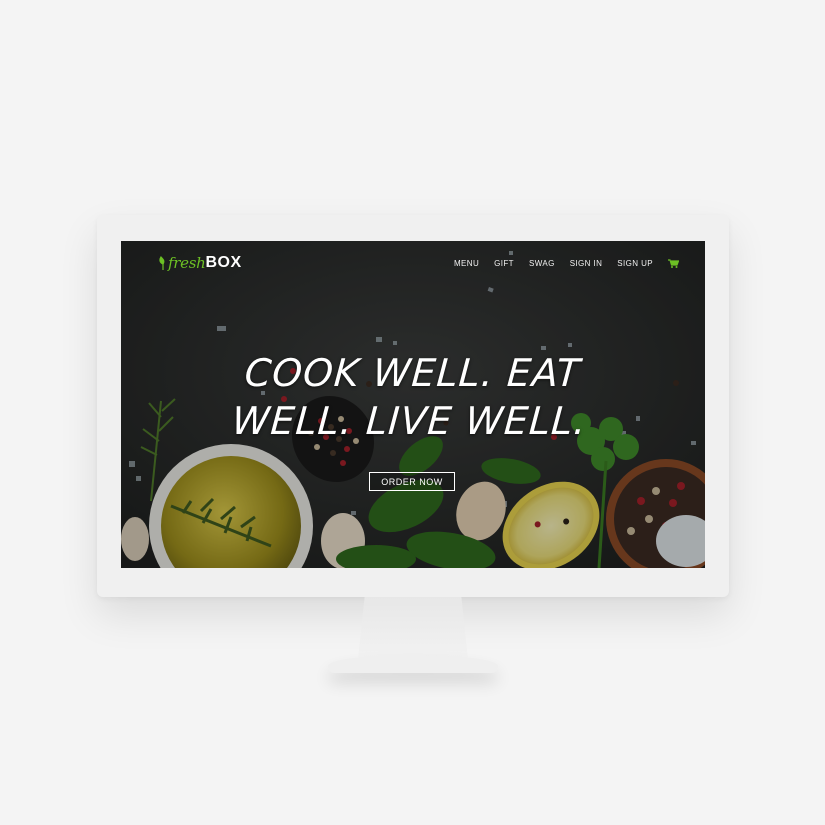  What do you see at coordinates (673, 263) in the screenshot?
I see `shopping-cart-icon` at bounding box center [673, 263].